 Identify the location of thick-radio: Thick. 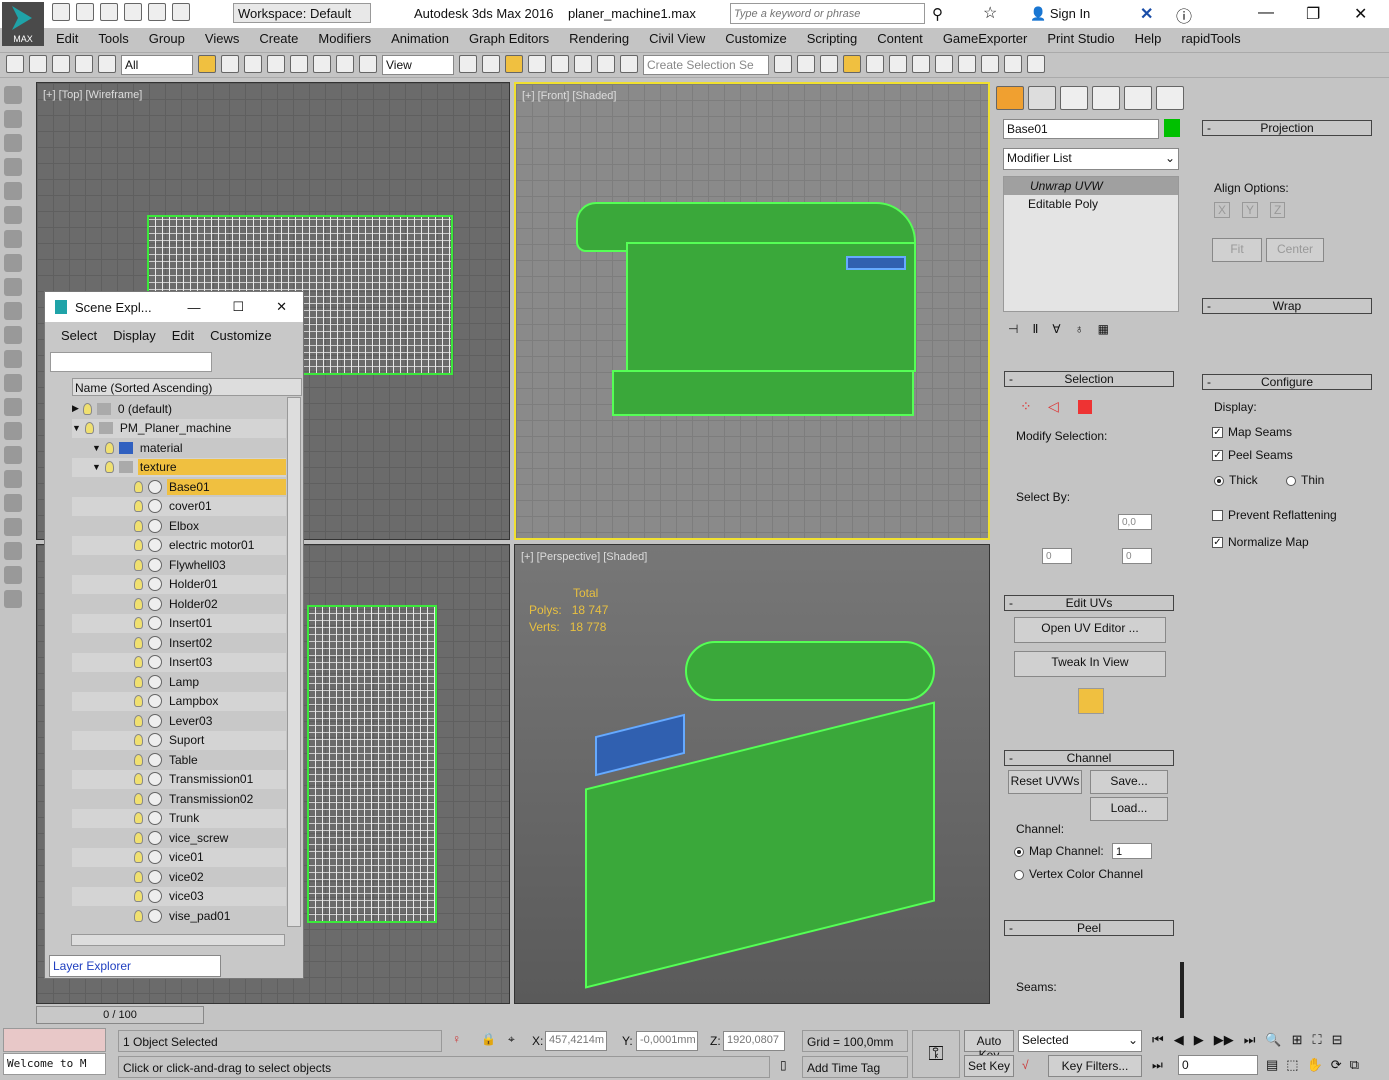
(1236, 480).